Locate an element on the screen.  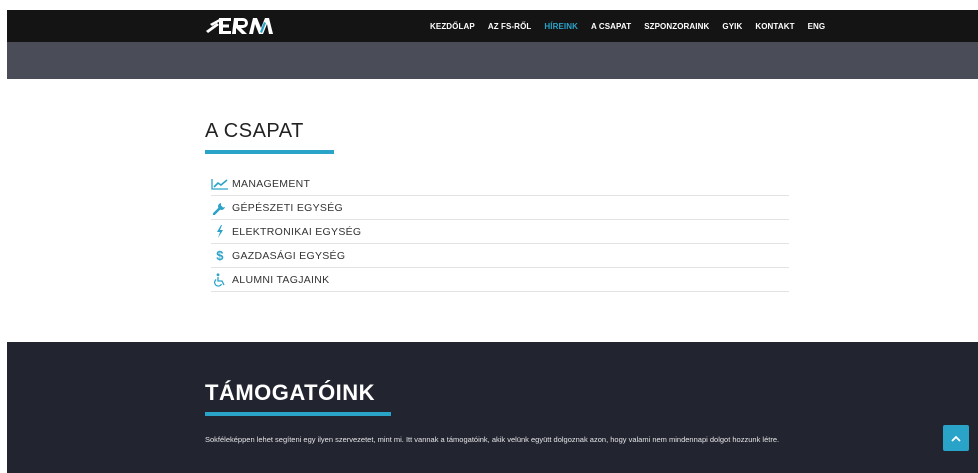
team-item-elektronikai: ELEKTRONIKAI EGYSÉG is located at coordinates (500, 232).